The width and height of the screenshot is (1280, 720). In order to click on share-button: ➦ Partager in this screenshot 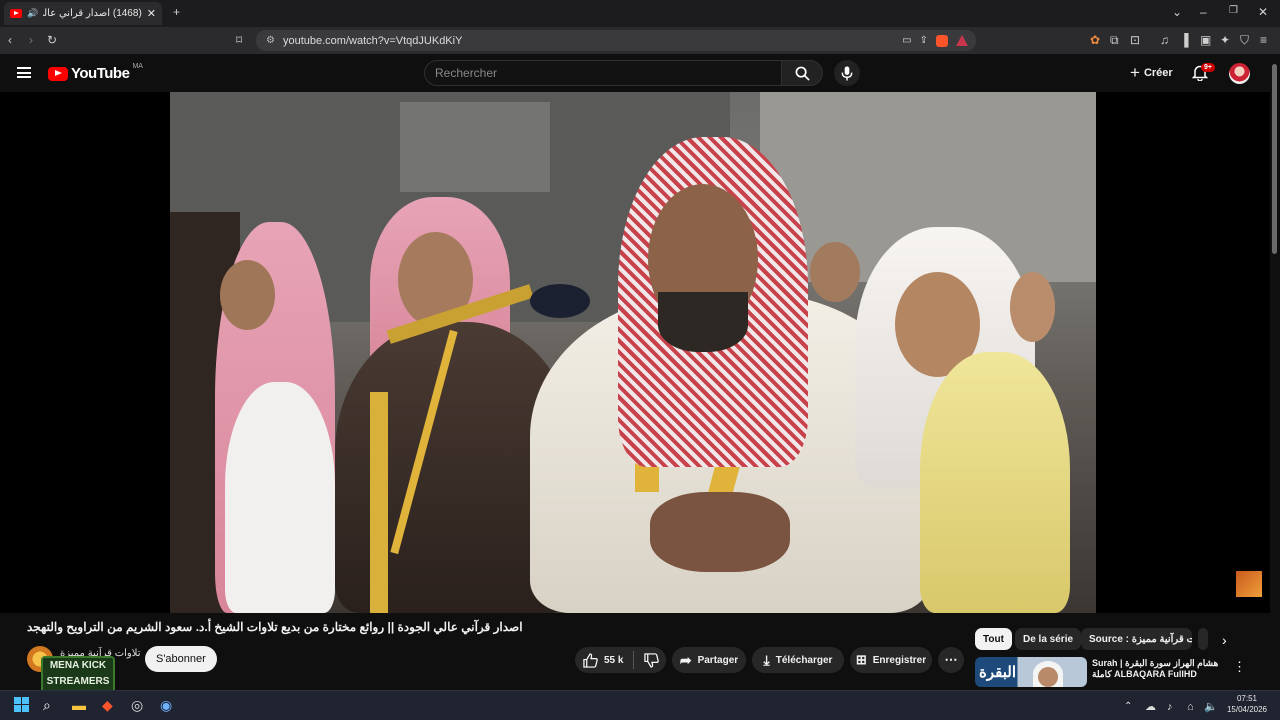, I will do `click(709, 660)`.